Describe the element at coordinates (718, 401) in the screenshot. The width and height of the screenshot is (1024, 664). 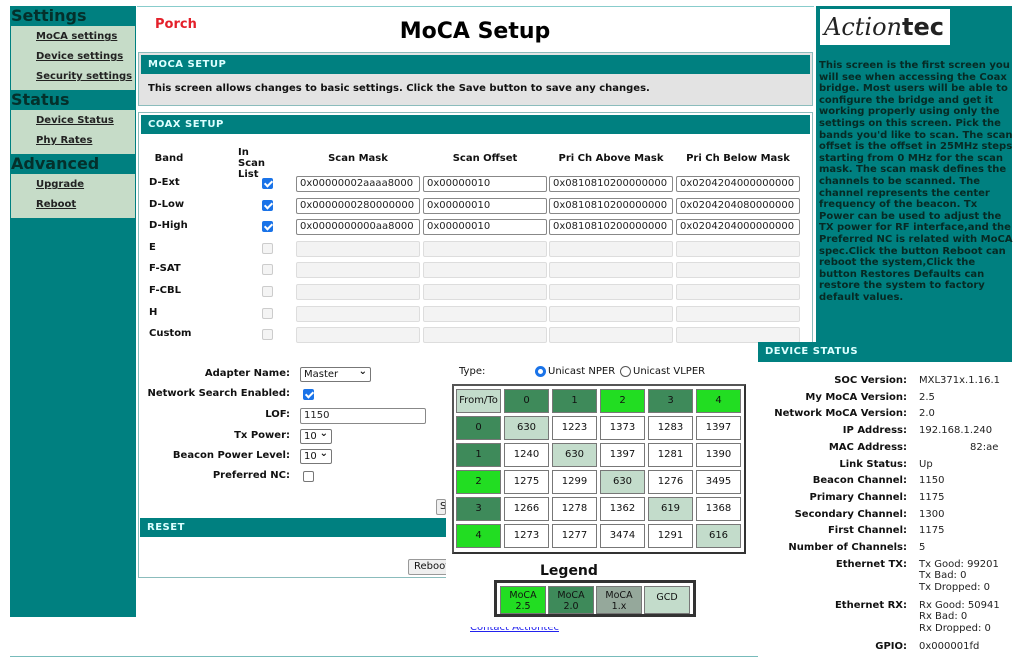
I see `column-node-header: 4` at that location.